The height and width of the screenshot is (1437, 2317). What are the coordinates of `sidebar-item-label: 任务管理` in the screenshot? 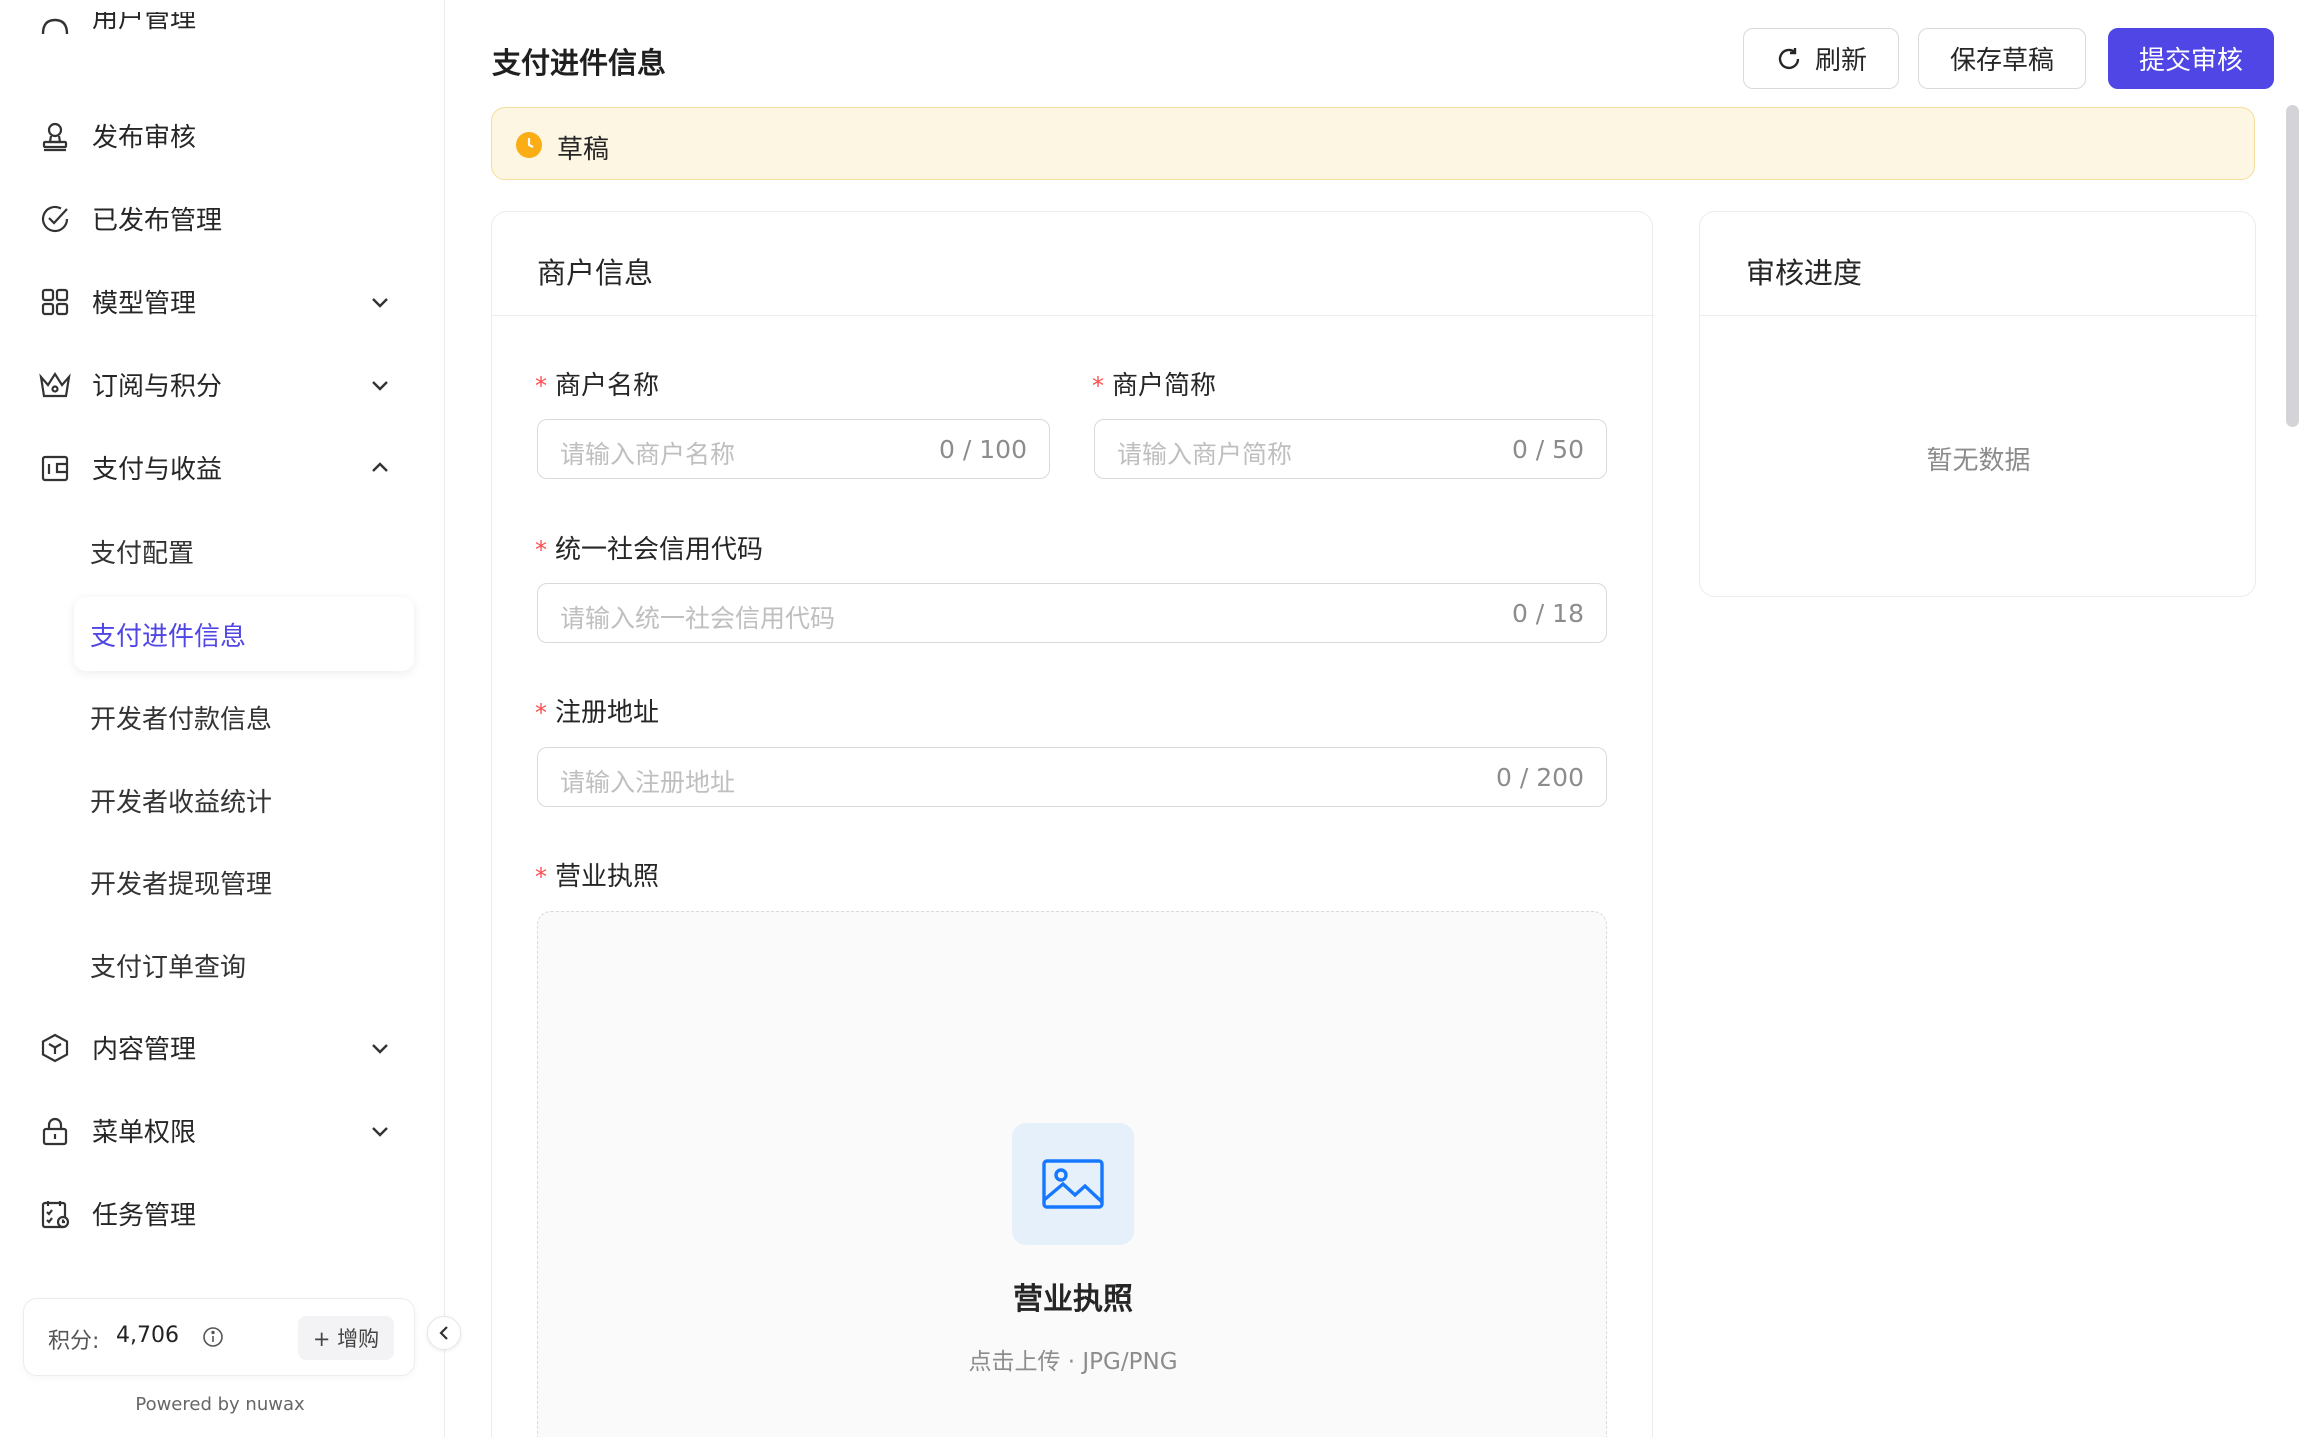 It's located at (144, 1216).